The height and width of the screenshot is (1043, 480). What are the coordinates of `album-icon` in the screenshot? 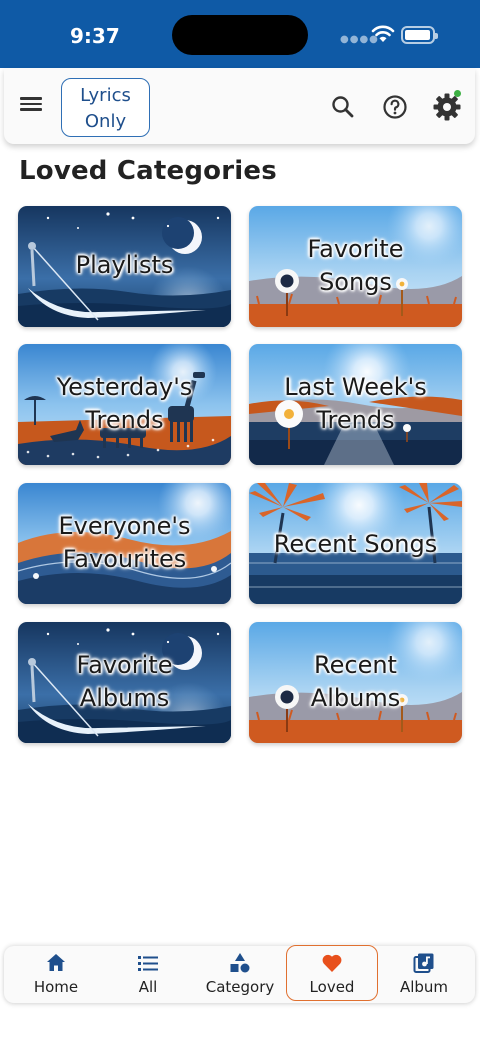 It's located at (423, 963).